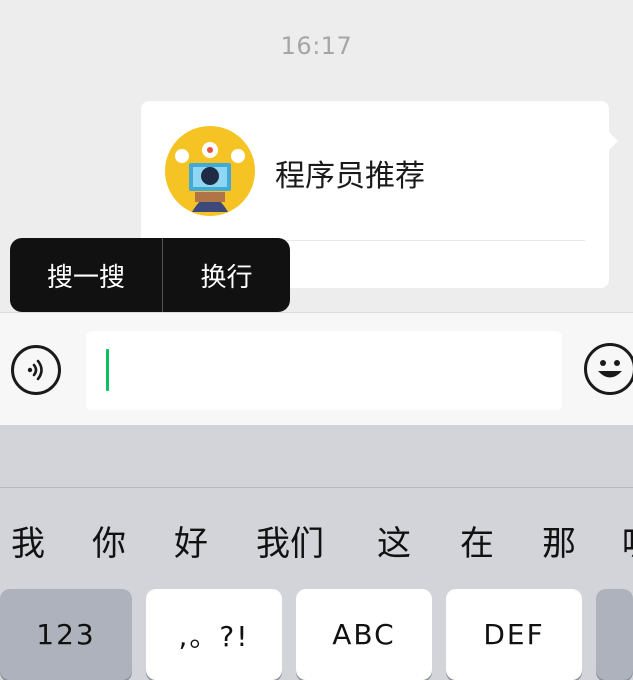  Describe the element at coordinates (614, 634) in the screenshot. I see `backspace-key` at that location.